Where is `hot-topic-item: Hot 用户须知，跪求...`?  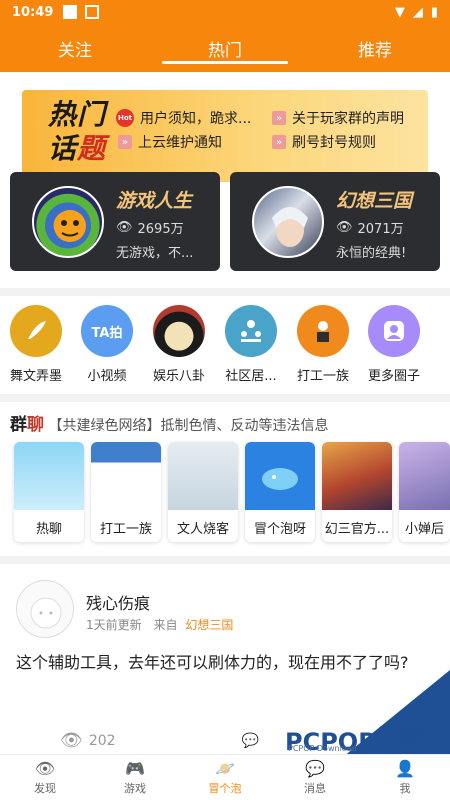
hot-topic-item: Hot 用户须知，跪求... is located at coordinates (183, 118).